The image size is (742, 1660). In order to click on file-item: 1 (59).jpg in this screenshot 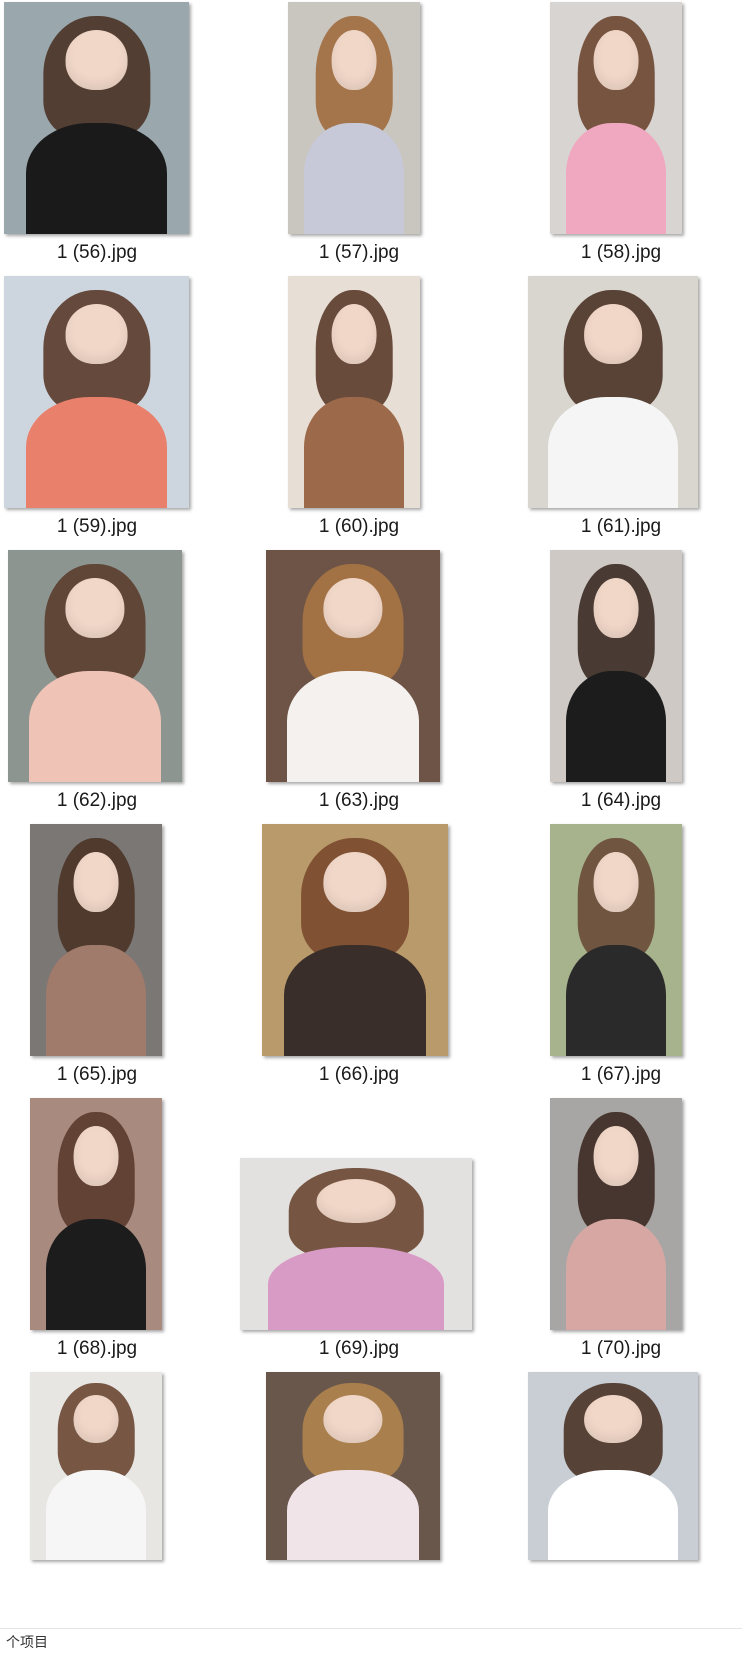, I will do `click(119, 406)`.